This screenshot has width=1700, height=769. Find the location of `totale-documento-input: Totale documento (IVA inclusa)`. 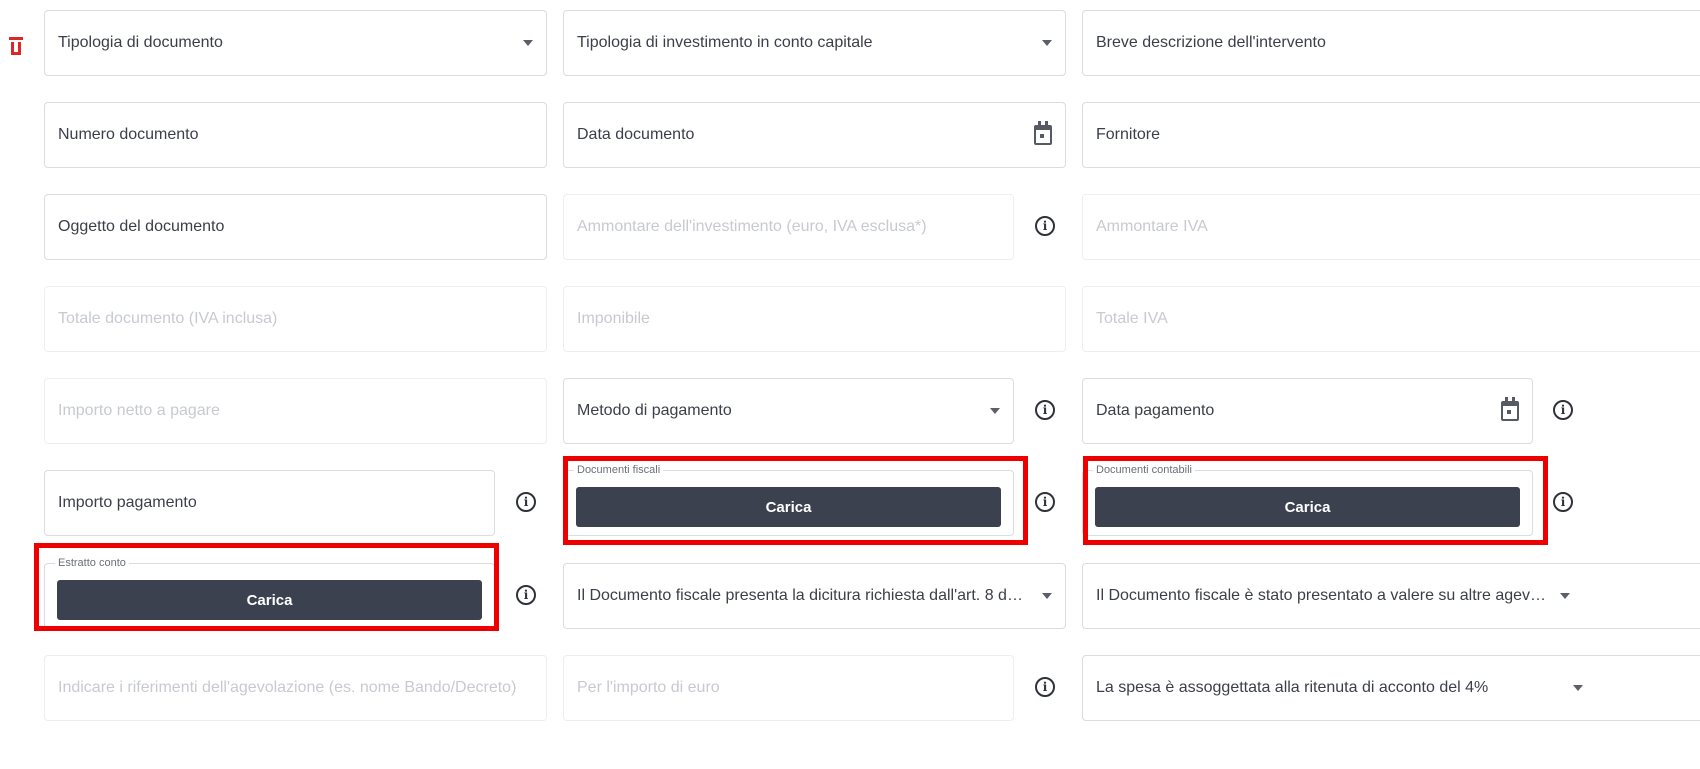

totale-documento-input: Totale documento (IVA inclusa) is located at coordinates (295, 319).